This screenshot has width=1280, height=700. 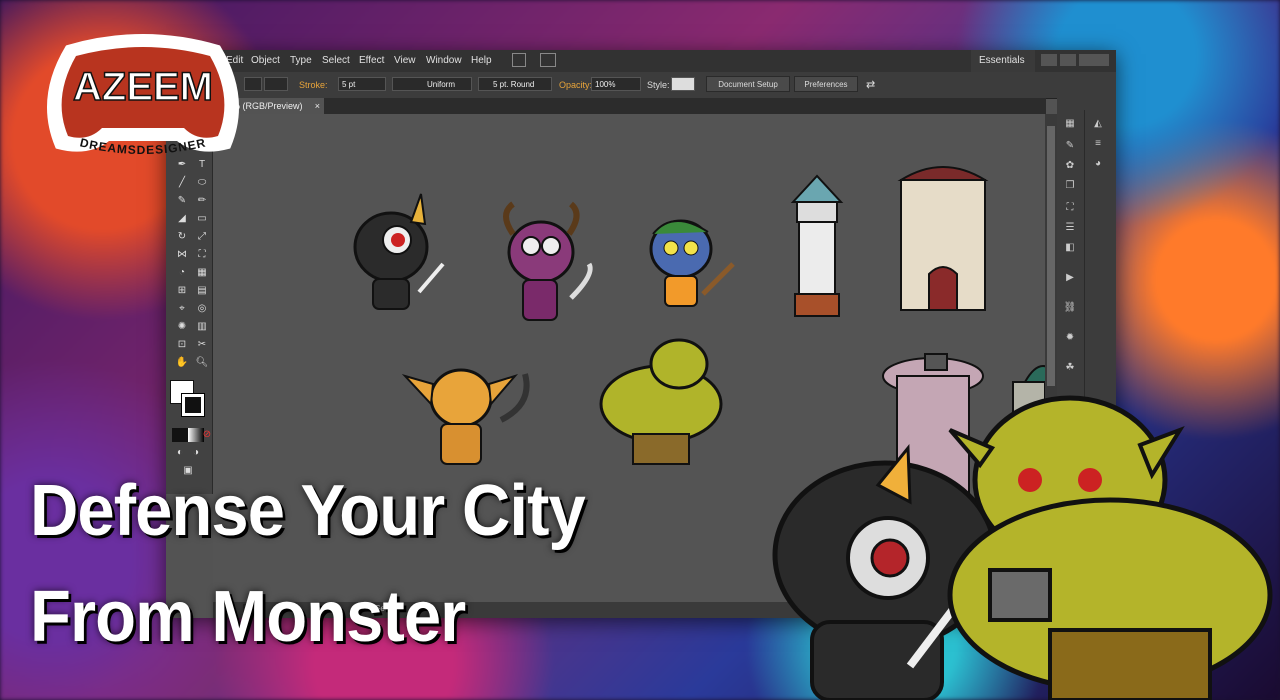 I want to click on menu-effect: Effect, so click(x=371, y=60).